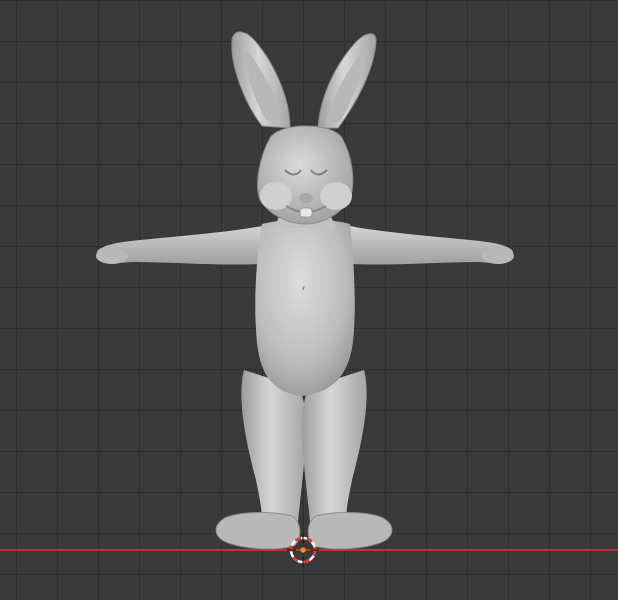  I want to click on left-arm, so click(179, 245).